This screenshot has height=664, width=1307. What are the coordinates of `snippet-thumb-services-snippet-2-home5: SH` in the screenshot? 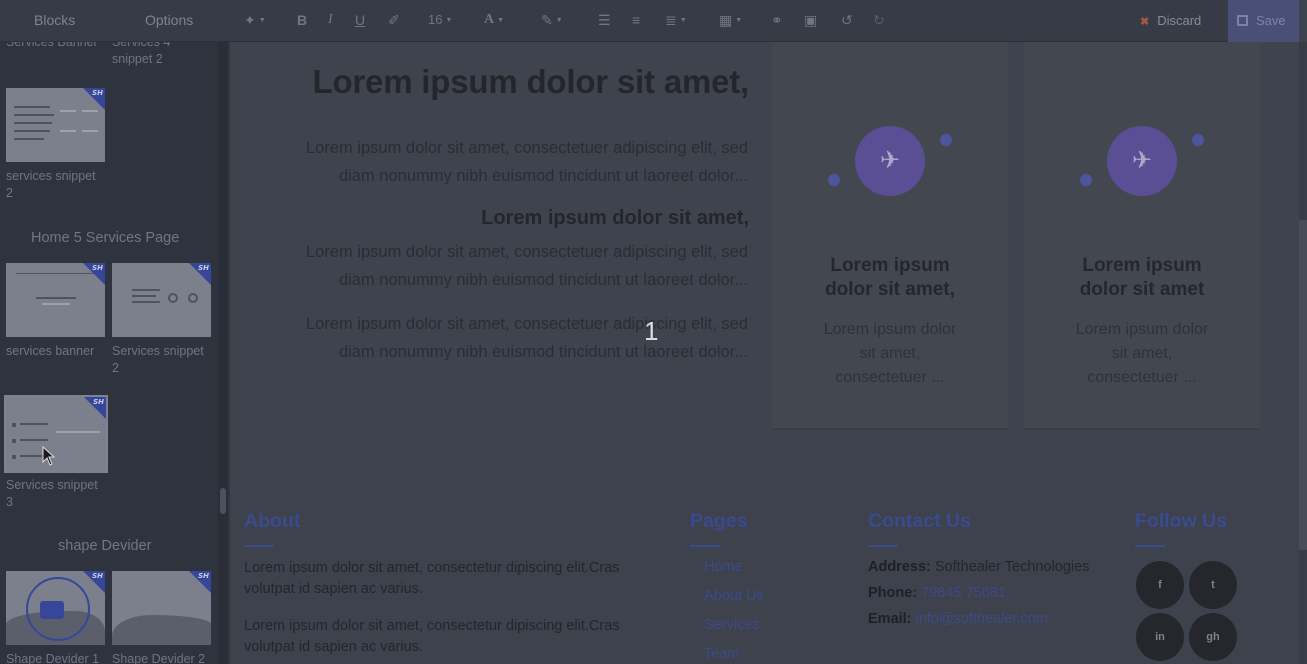 It's located at (161, 300).